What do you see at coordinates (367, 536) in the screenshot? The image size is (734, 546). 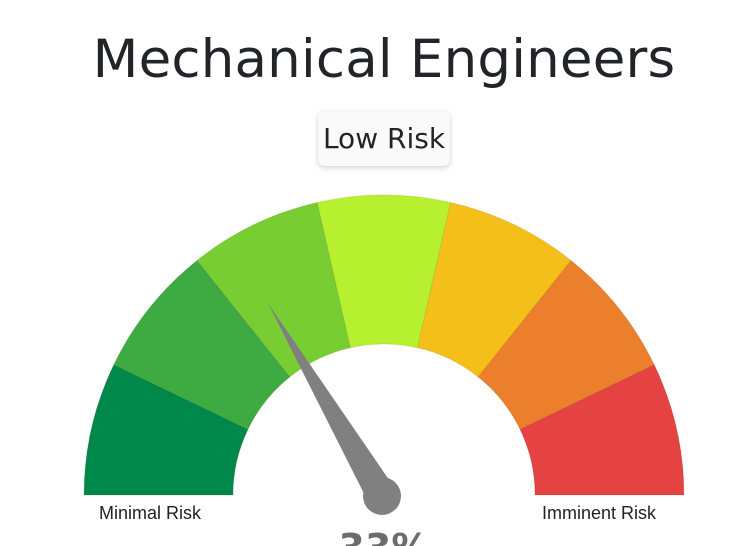 I see `gauge-value-label: 33%` at bounding box center [367, 536].